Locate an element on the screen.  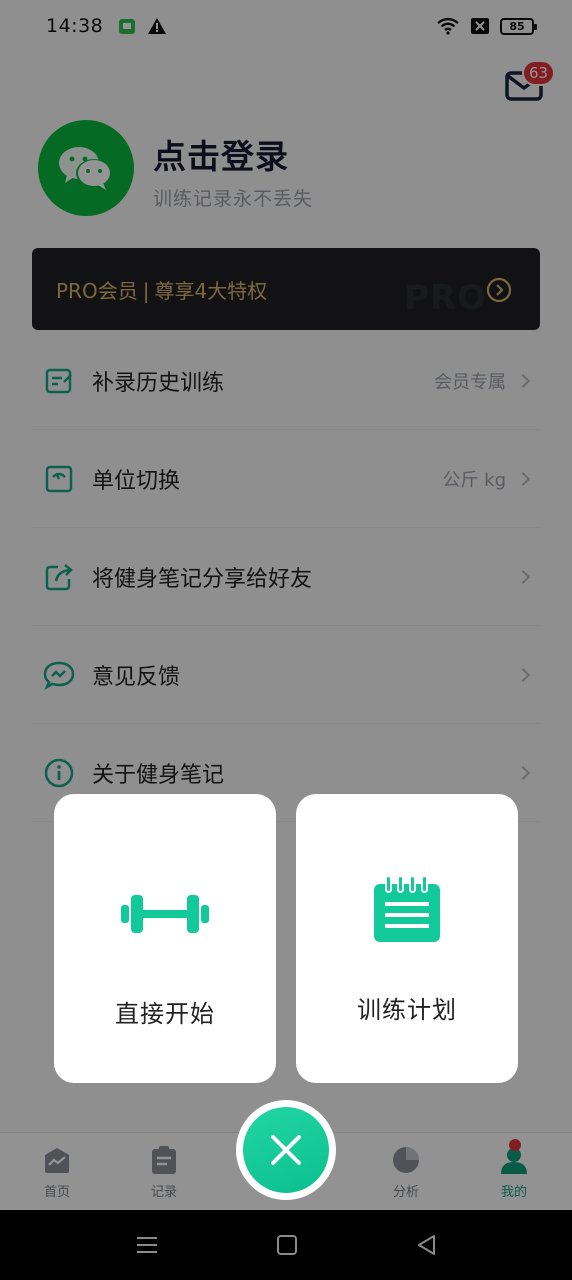
training-plan-card: 训练计划 is located at coordinates (407, 938).